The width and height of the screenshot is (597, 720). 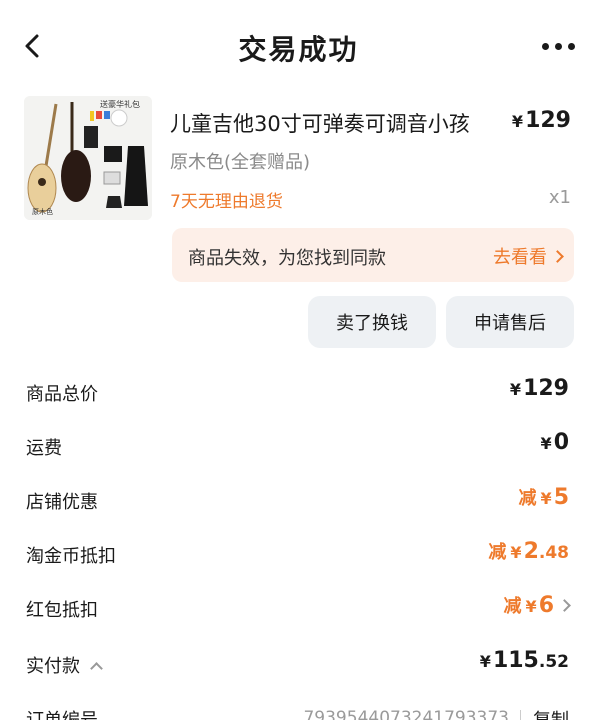 I want to click on shop-discount-value: 减 ¥5, so click(x=543, y=497).